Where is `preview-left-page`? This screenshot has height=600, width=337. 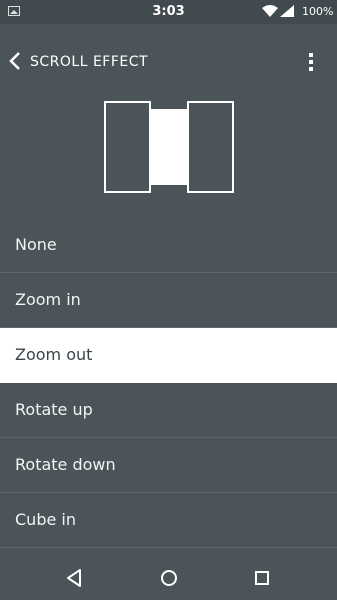
preview-left-page is located at coordinates (127, 147).